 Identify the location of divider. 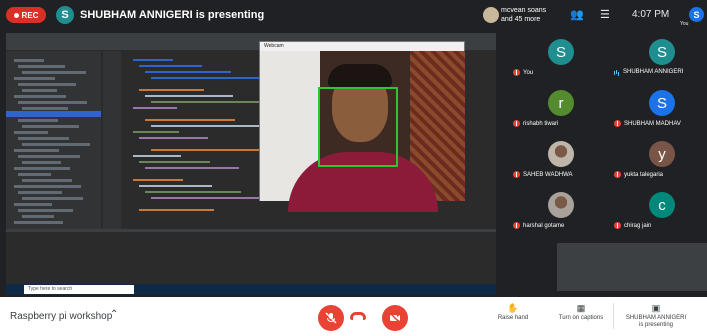
(613, 316).